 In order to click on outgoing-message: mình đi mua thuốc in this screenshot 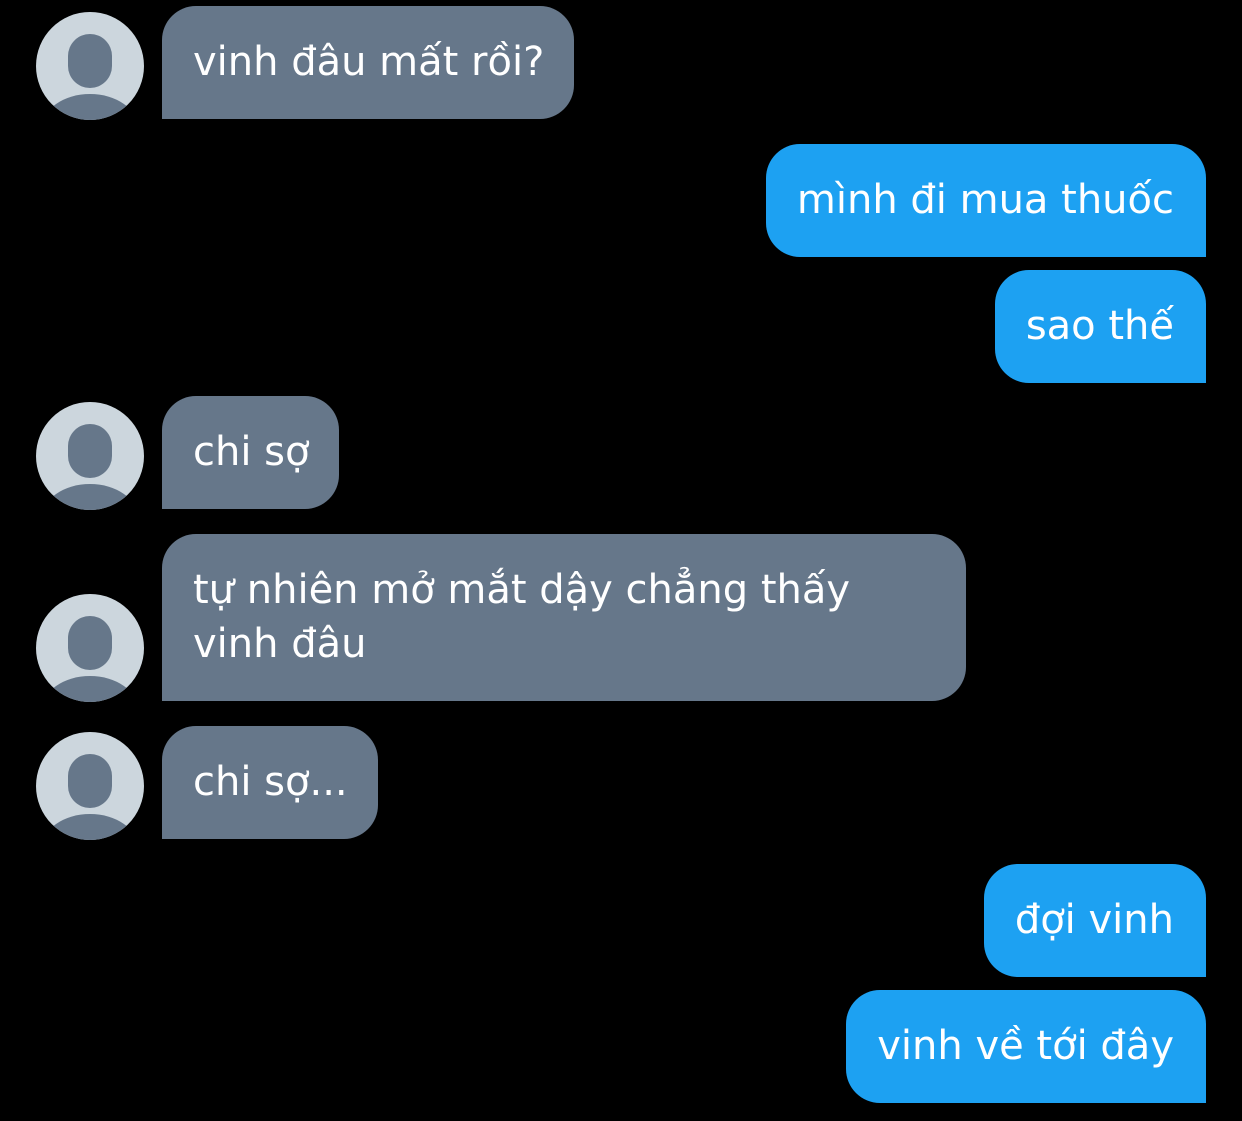, I will do `click(985, 200)`.